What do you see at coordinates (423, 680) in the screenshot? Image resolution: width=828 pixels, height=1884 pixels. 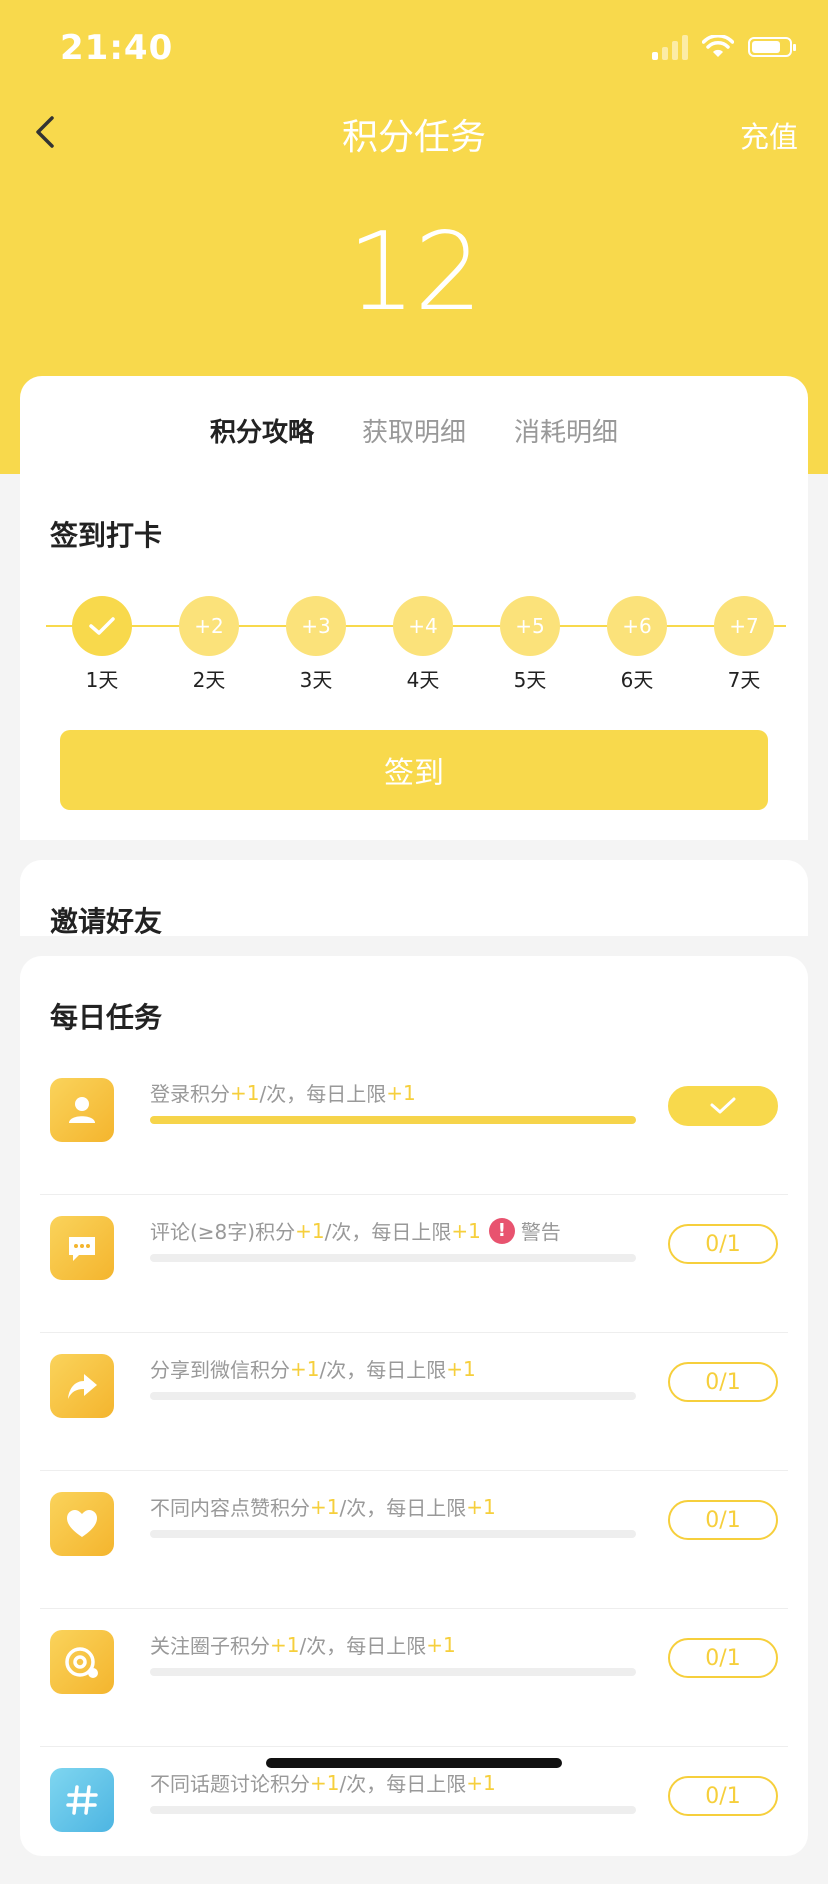 I see `day-label: 4天` at bounding box center [423, 680].